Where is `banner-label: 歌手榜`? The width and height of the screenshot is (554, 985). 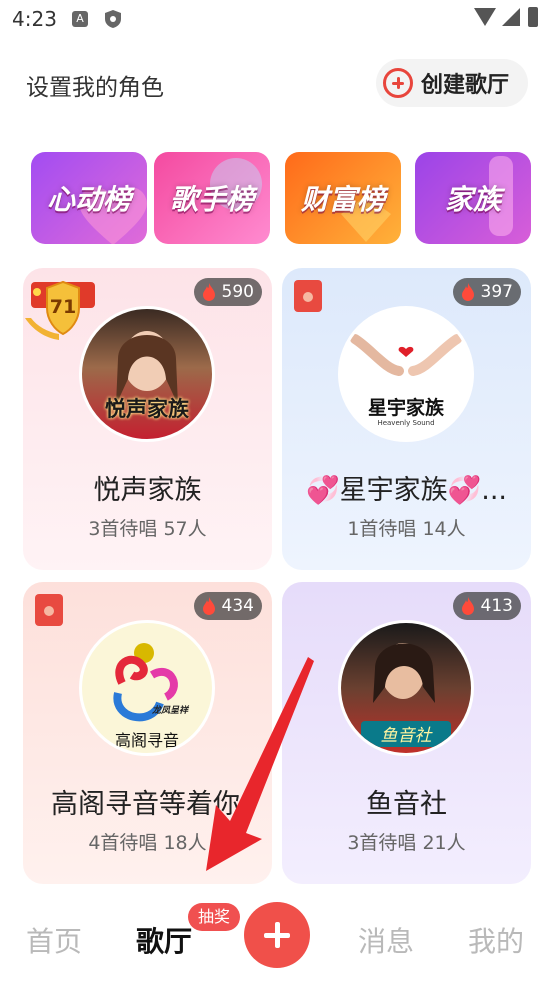
banner-label: 歌手榜 is located at coordinates (211, 199).